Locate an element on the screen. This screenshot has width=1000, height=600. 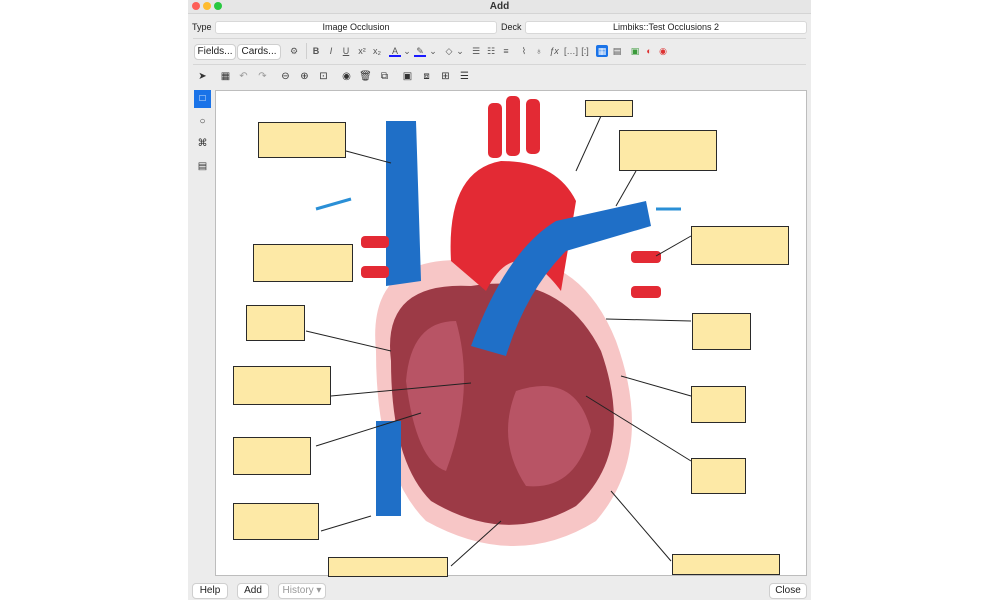
cloze-icon: […] is located at coordinates (571, 51).